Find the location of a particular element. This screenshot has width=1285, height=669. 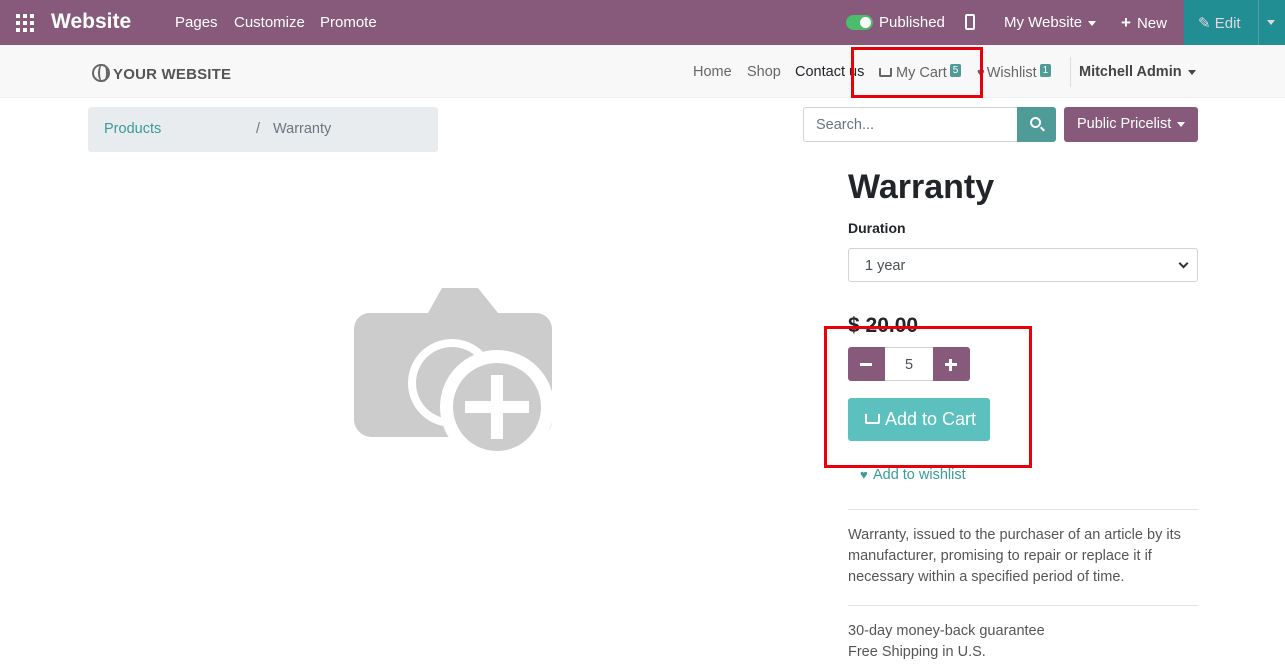

edit-dropdown-caret-icon is located at coordinates (1271, 22).